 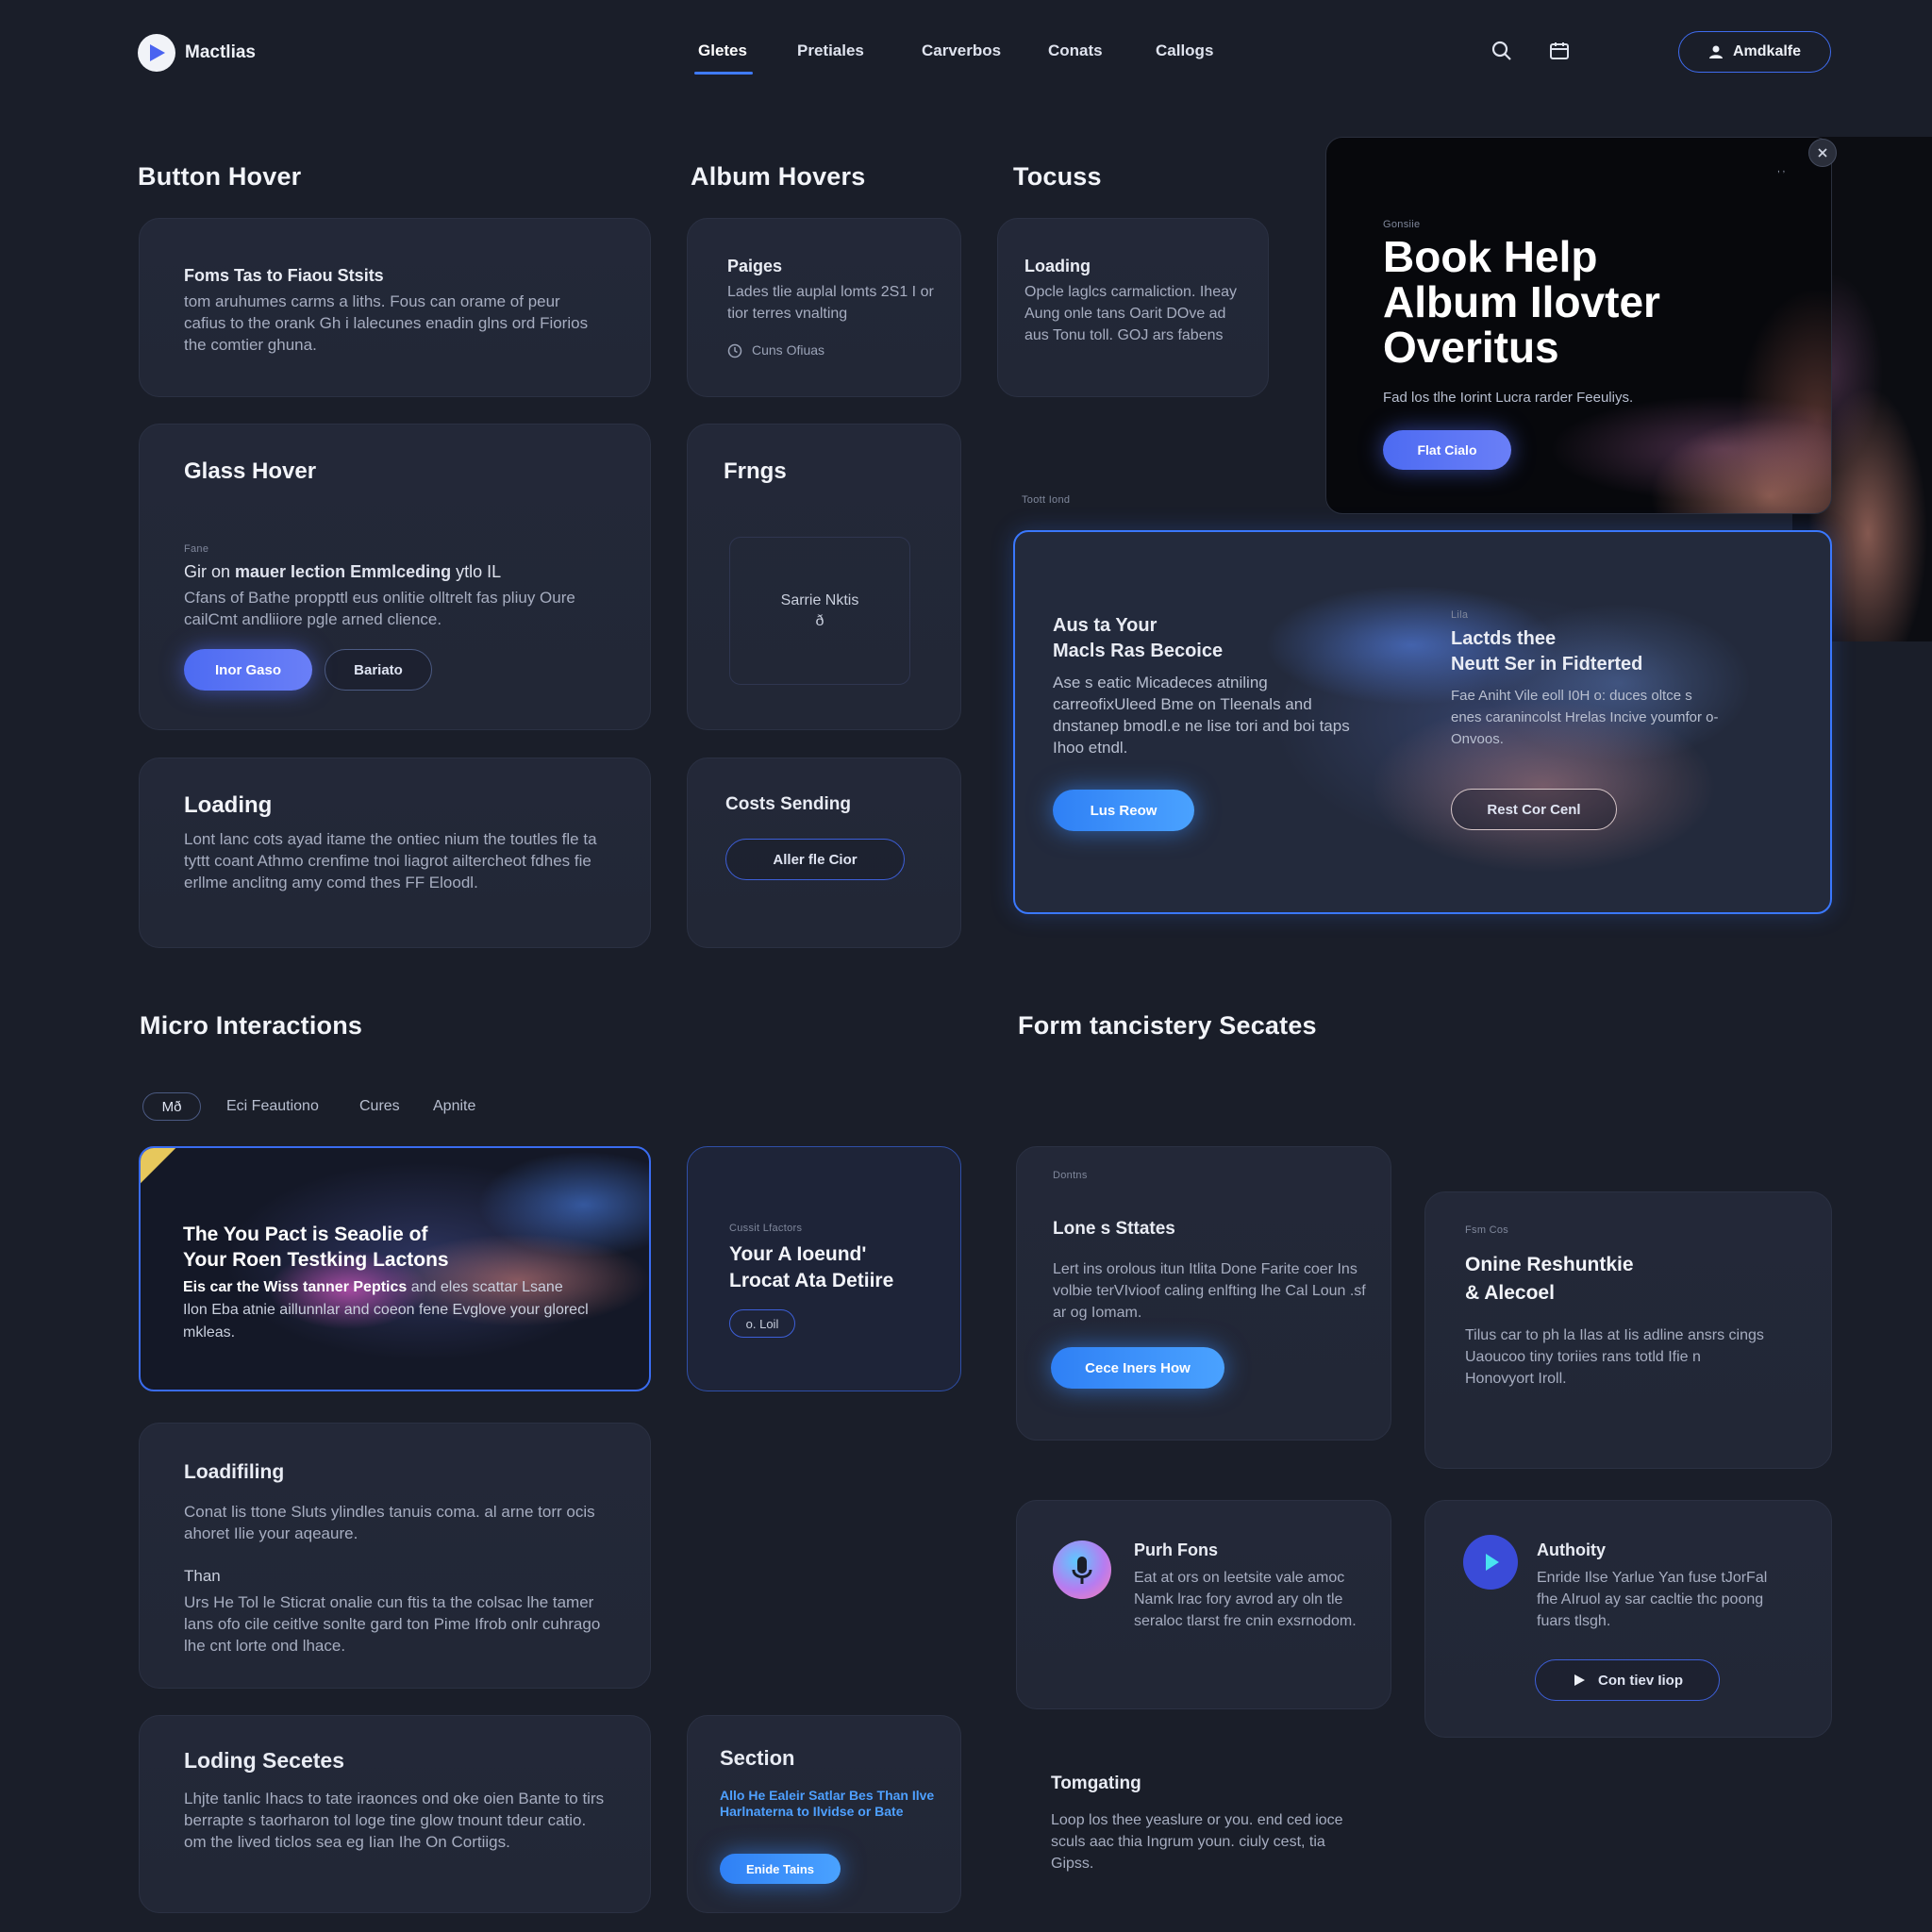 I want to click on micro-feature-title-line-1: The You Pact is Seaolie of, so click(x=306, y=1234).